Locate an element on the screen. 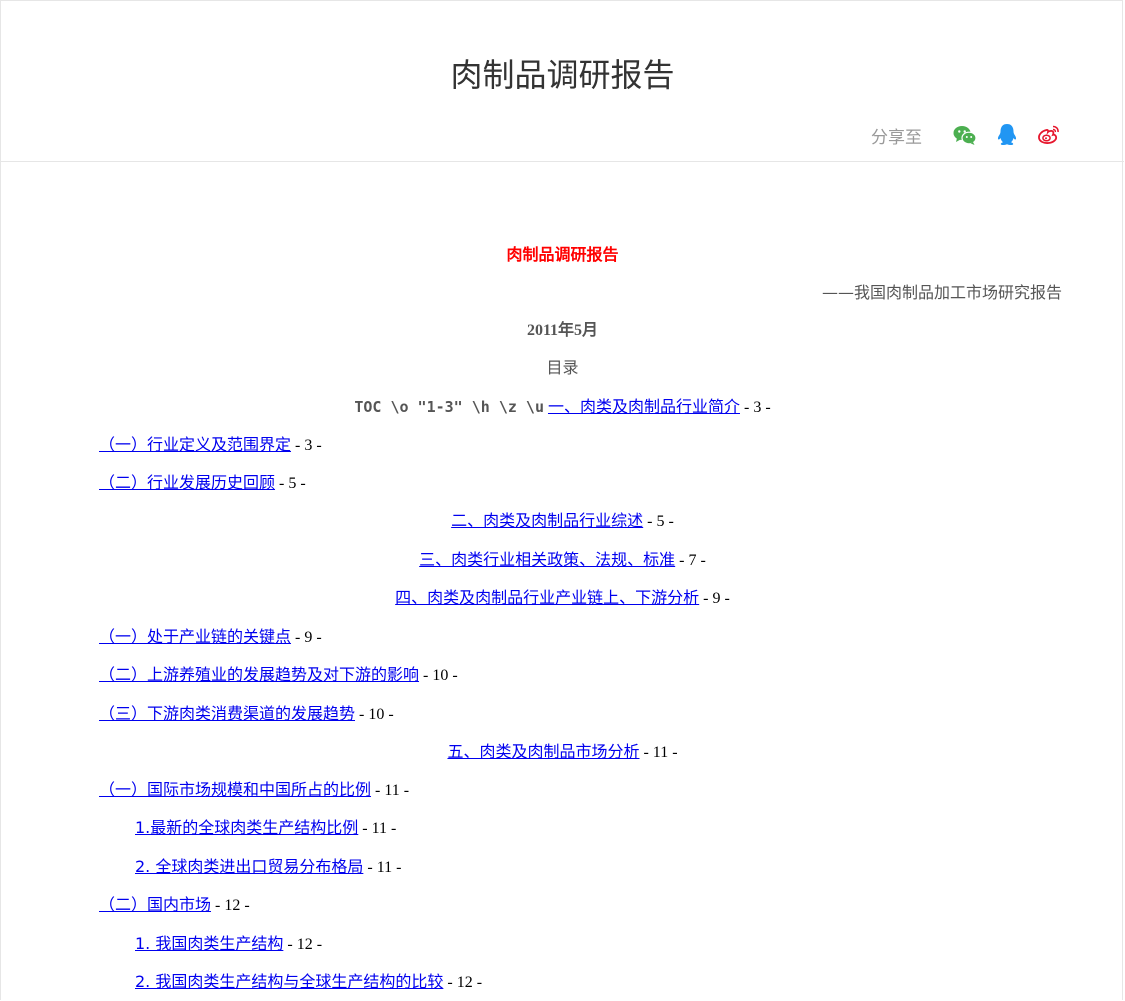 The image size is (1125, 1001). toc-link: 2. 我国肉类生产结构与全球生产结构的比较 is located at coordinates (289, 981).